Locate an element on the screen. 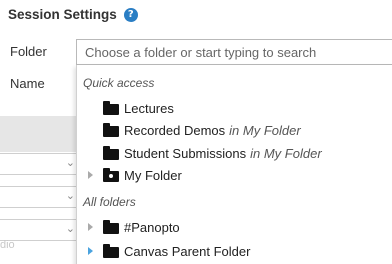  name-label: Name is located at coordinates (27, 83).